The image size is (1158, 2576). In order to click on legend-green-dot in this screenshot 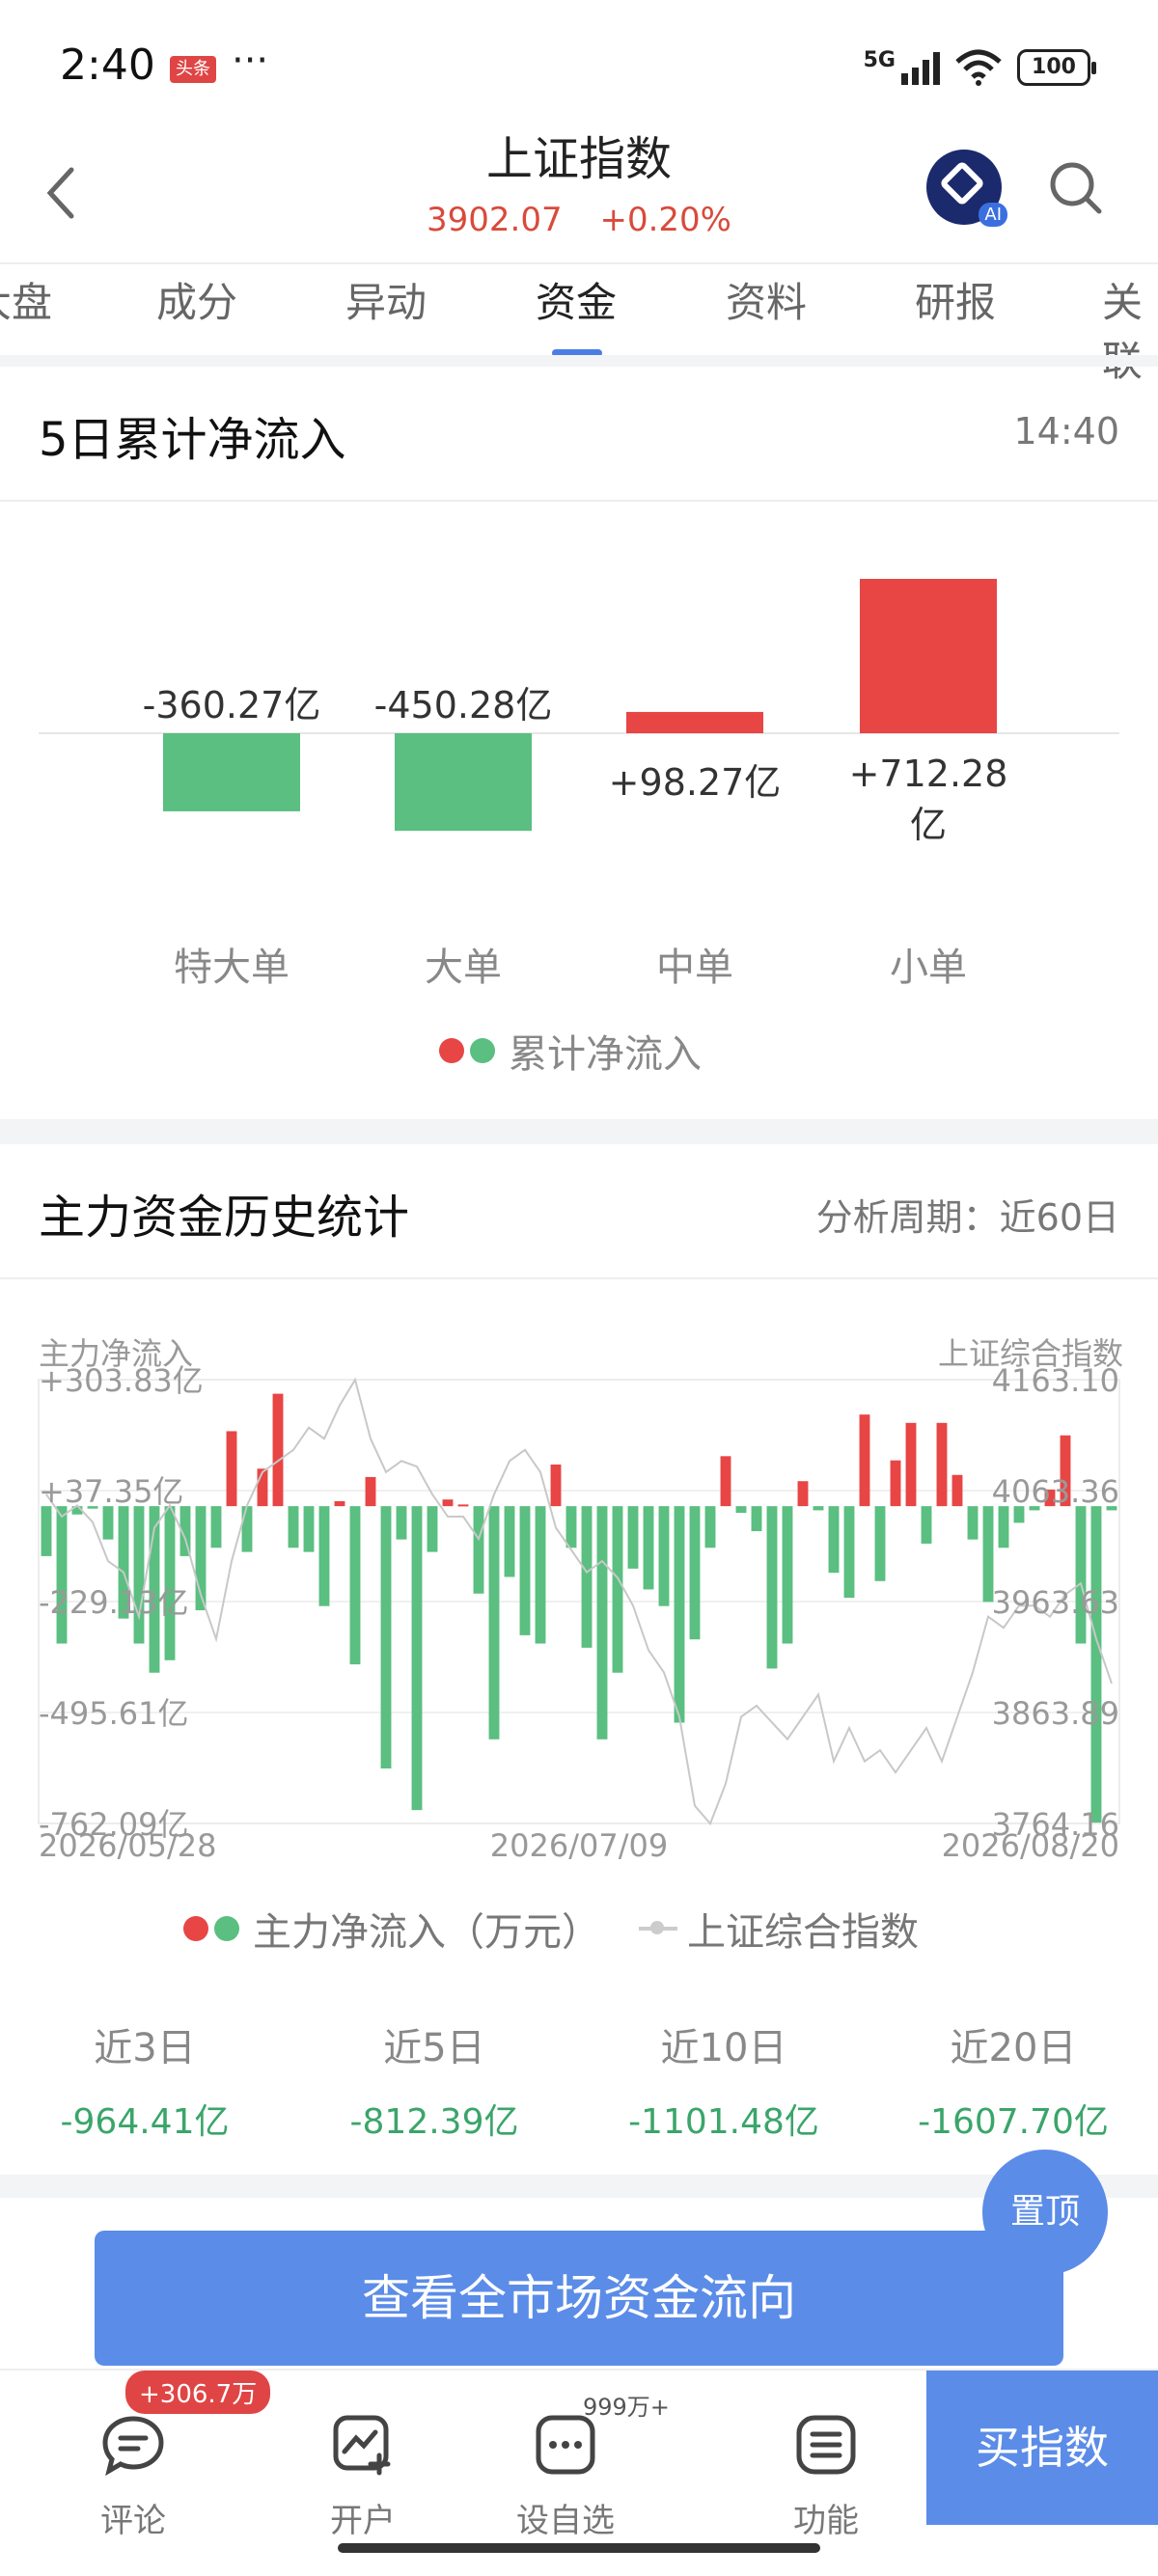, I will do `click(482, 1050)`.